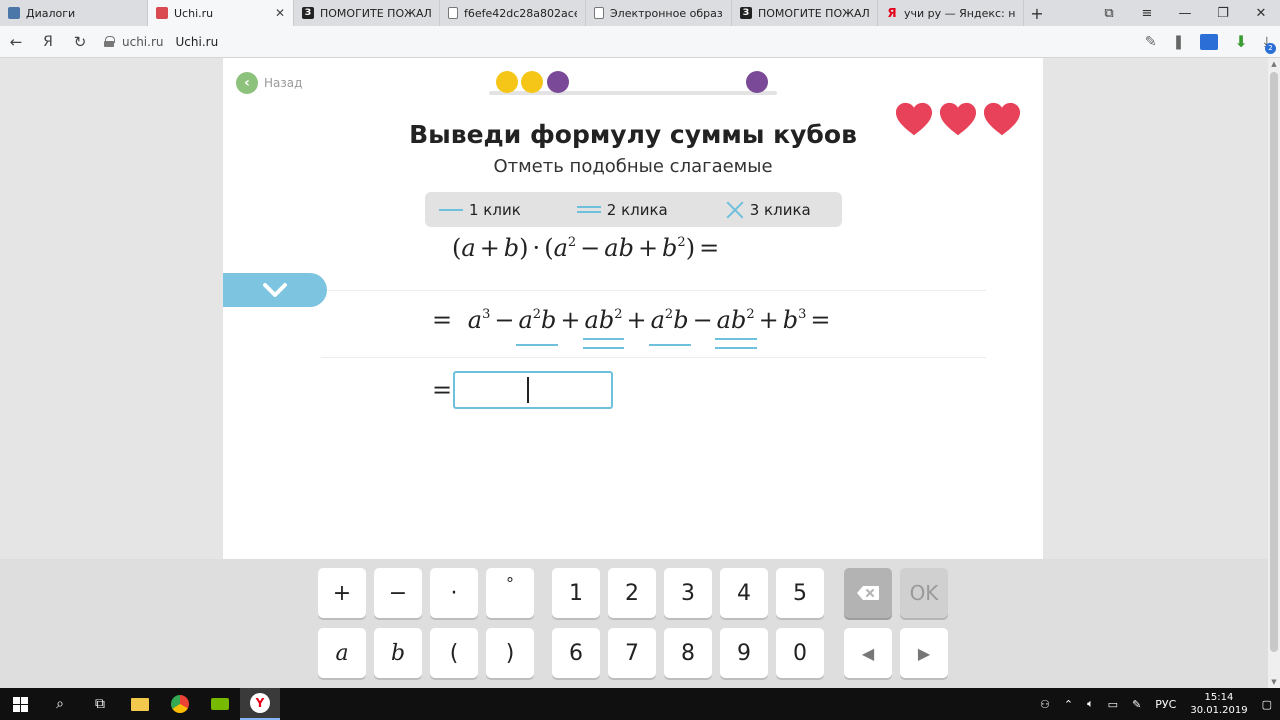  What do you see at coordinates (221, 13) in the screenshot?
I see `tab-uchi: Uchi.ru ✕` at bounding box center [221, 13].